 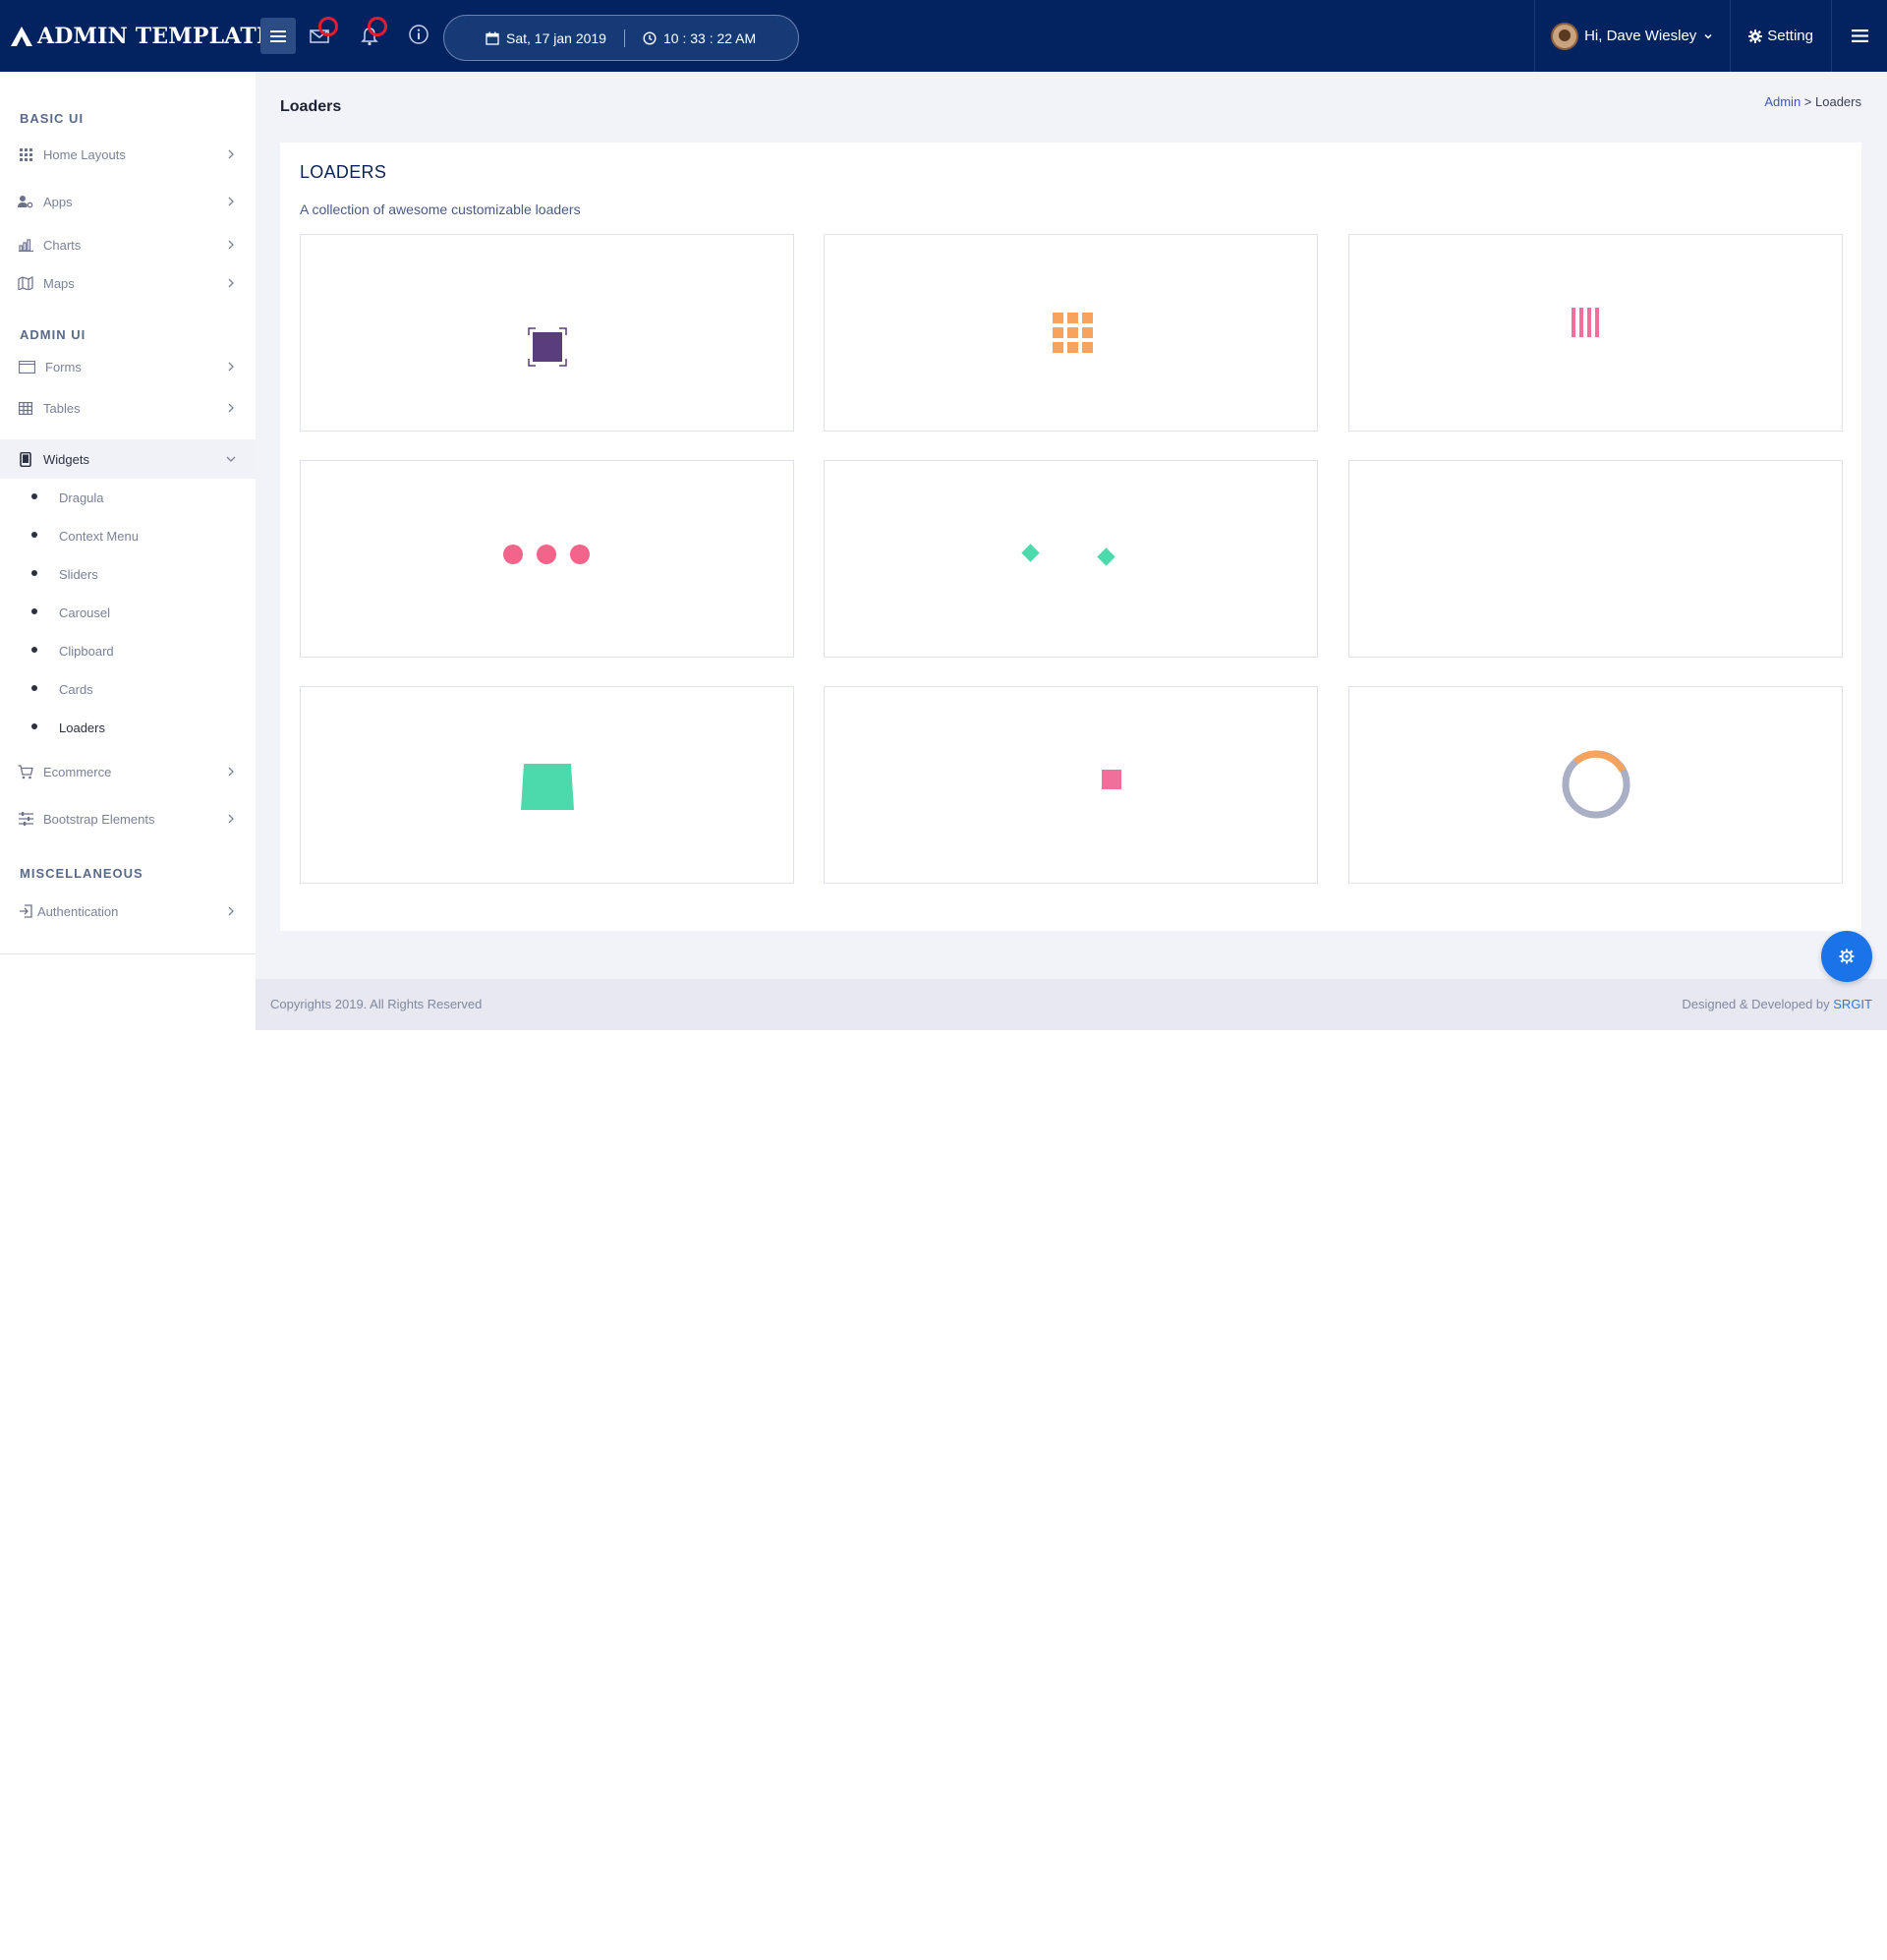 I want to click on sidebar-item-label: Widgets, so click(x=66, y=459).